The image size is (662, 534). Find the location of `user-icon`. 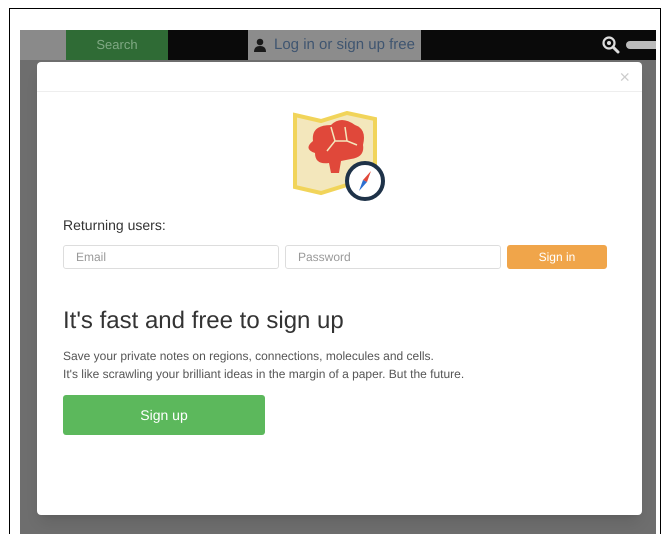

user-icon is located at coordinates (260, 45).